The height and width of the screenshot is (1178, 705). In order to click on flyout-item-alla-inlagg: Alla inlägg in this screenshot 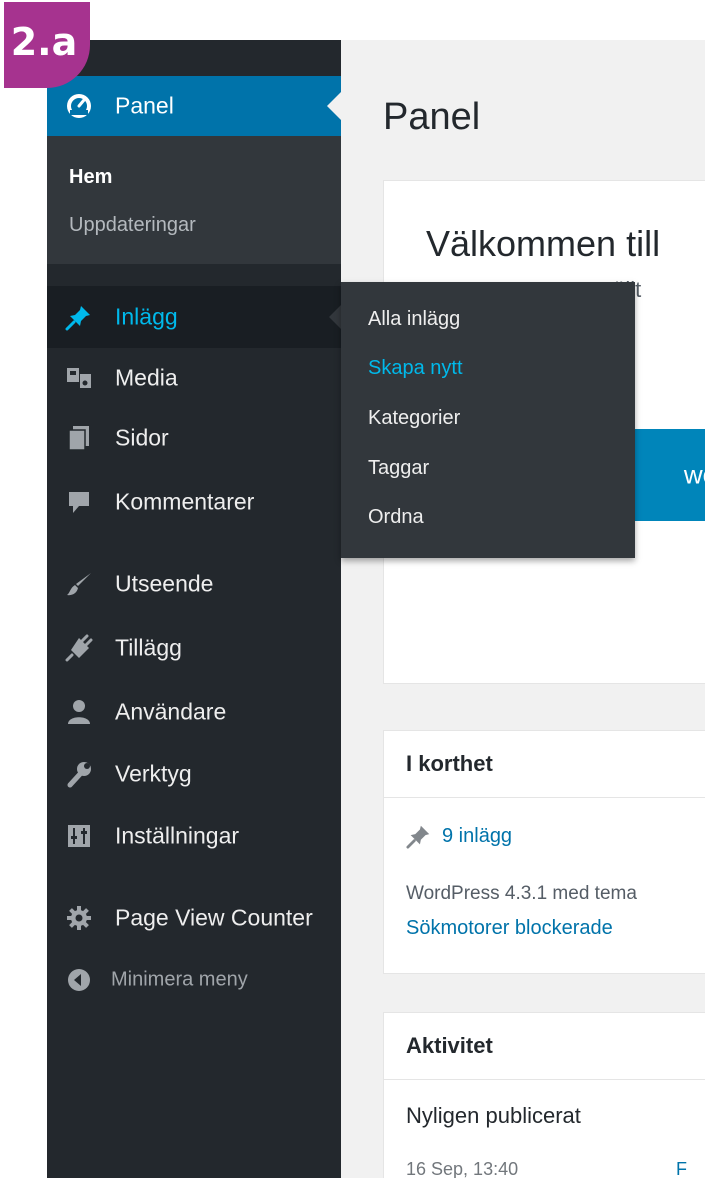, I will do `click(414, 319)`.